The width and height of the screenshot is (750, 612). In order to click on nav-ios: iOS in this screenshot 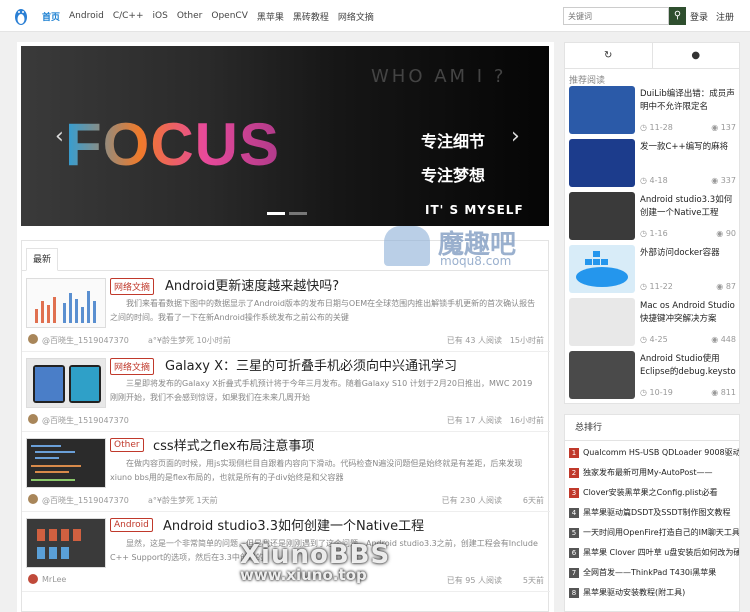, I will do `click(160, 16)`.